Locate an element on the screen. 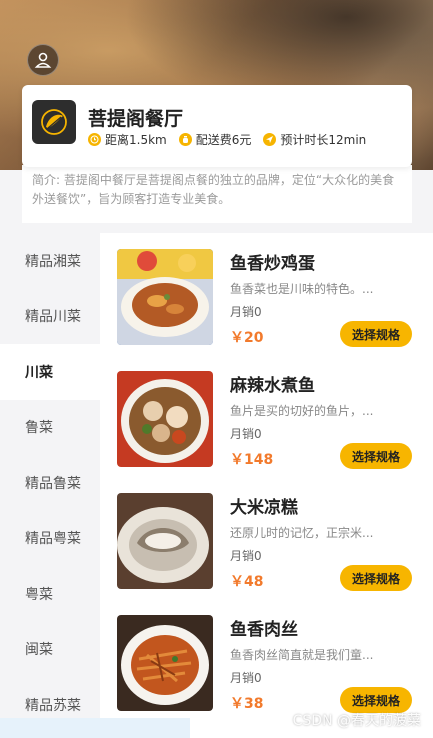  dish-name: 麻辣水煮鱼 is located at coordinates (272, 386).